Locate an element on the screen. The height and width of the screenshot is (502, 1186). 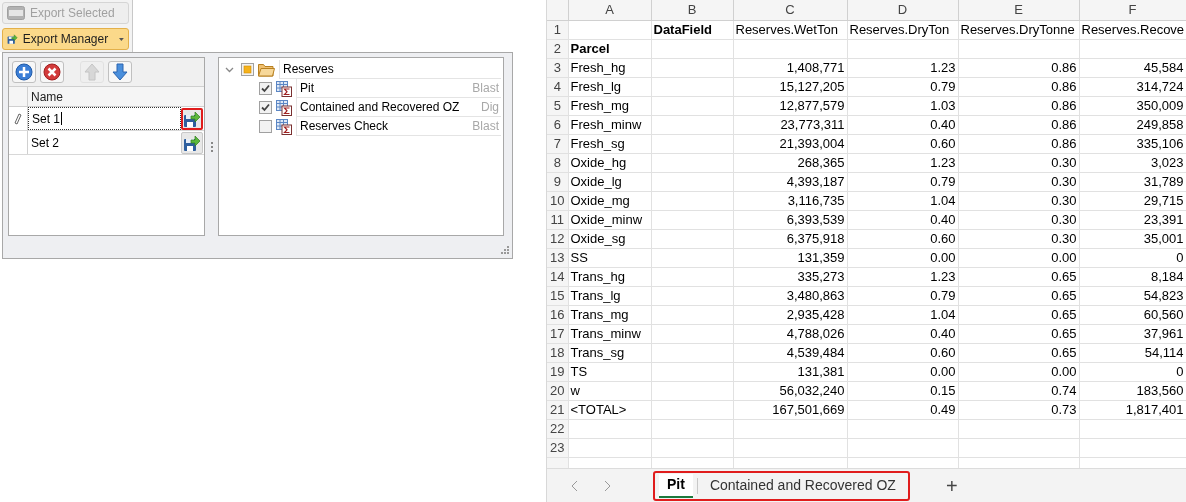
tree-report-item: Contained and Recovered OZ Dig is located at coordinates (398, 107).